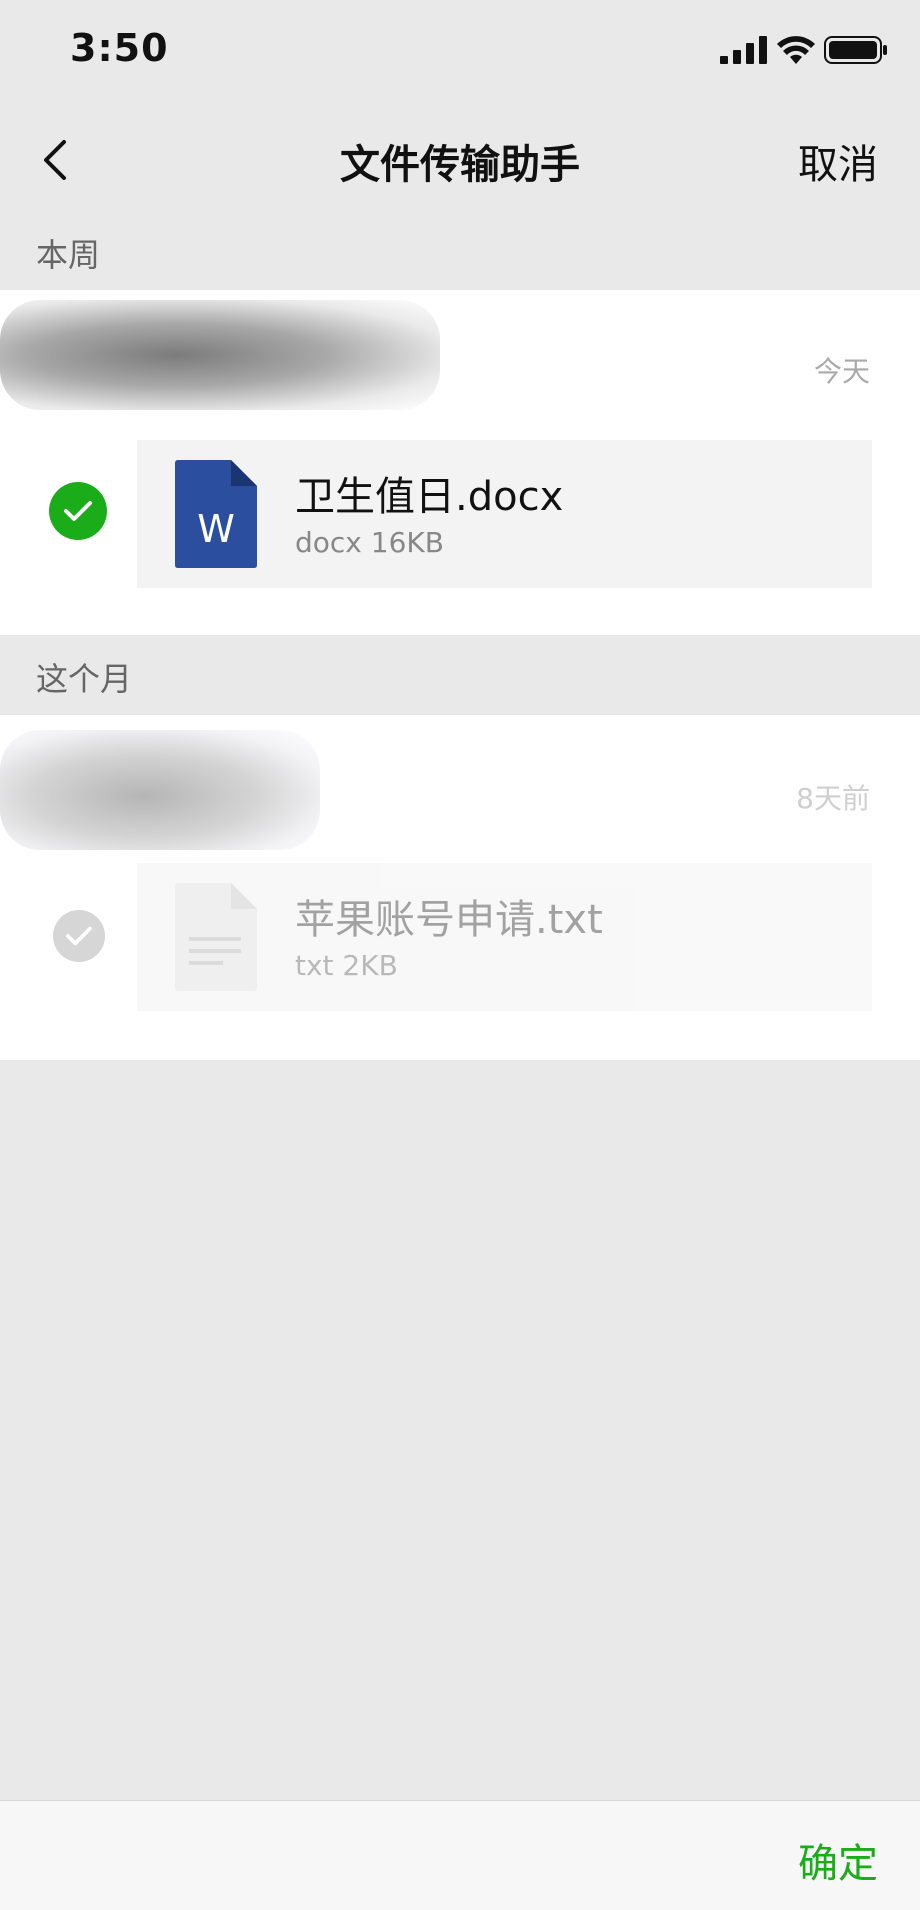 The height and width of the screenshot is (1910, 920). I want to click on word-file-icon: W, so click(216, 514).